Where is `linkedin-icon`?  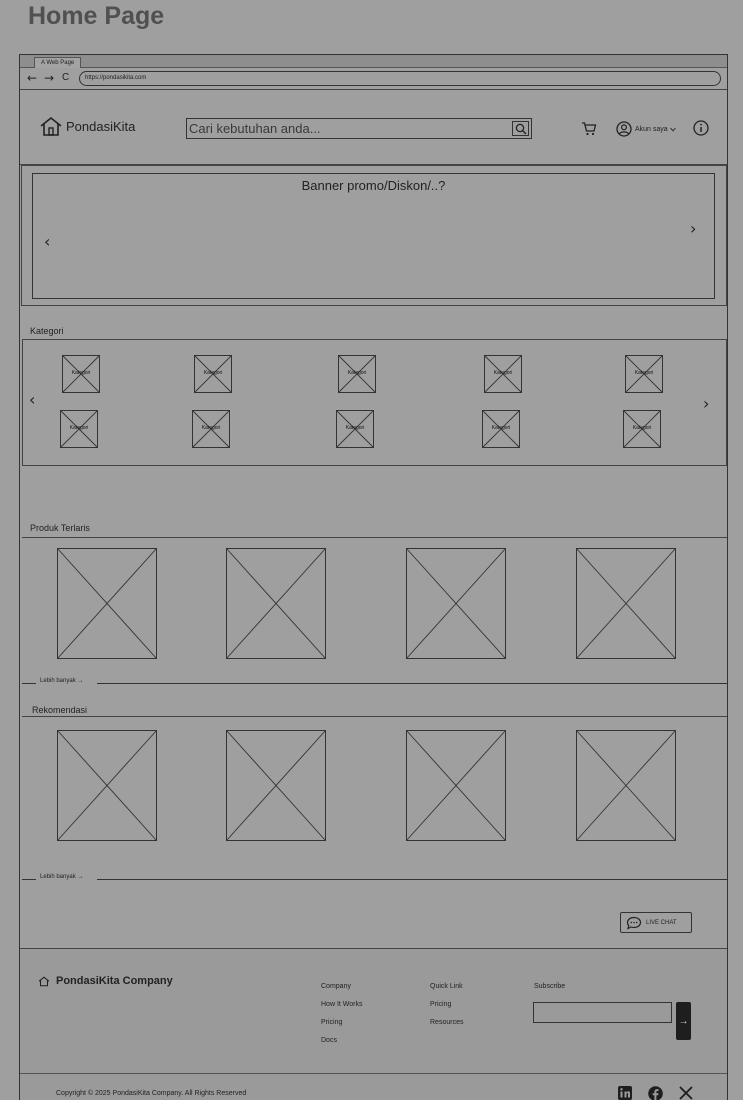
linkedin-icon is located at coordinates (625, 1093).